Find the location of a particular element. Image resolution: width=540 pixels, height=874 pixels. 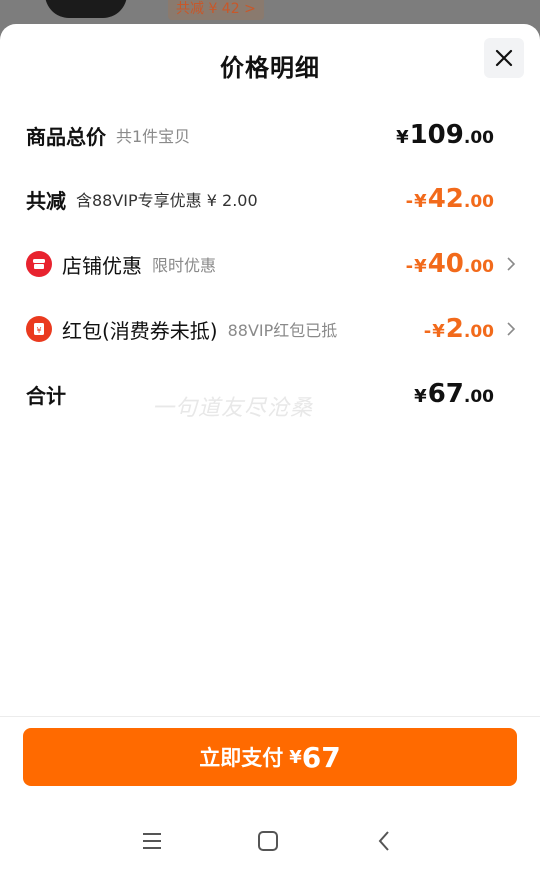

product-thumbnail is located at coordinates (86, 9).